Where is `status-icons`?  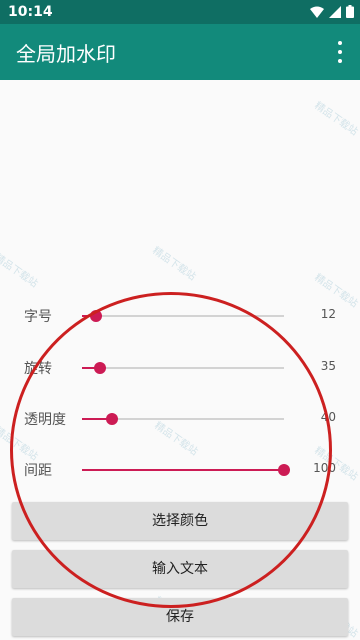
status-icons is located at coordinates (332, 11).